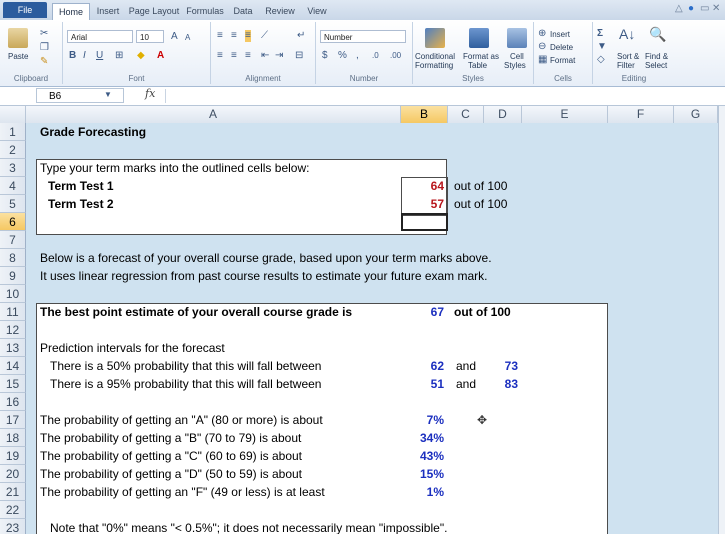 This screenshot has width=725, height=534. Describe the element at coordinates (627, 34) in the screenshot. I see `sort-filter-icon: A↓` at that location.